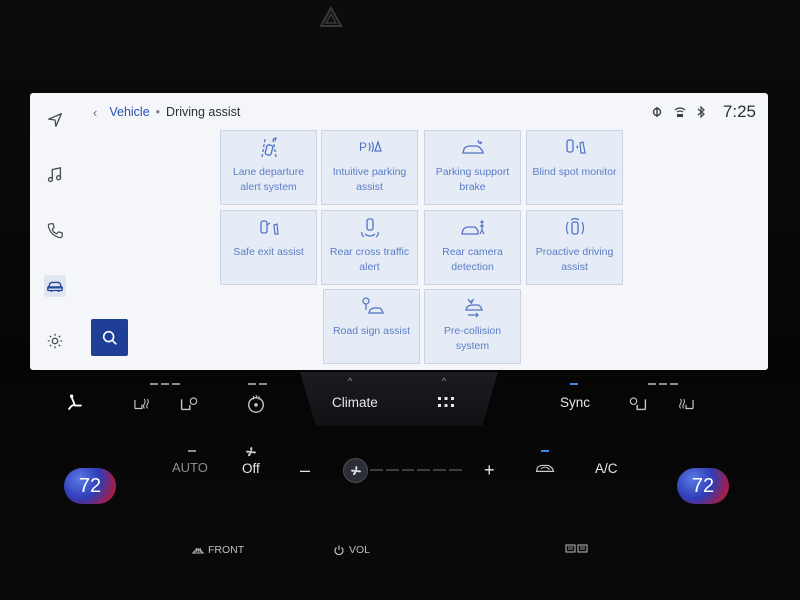  I want to click on breadcrumb-vehicle: Vehicle, so click(129, 112).